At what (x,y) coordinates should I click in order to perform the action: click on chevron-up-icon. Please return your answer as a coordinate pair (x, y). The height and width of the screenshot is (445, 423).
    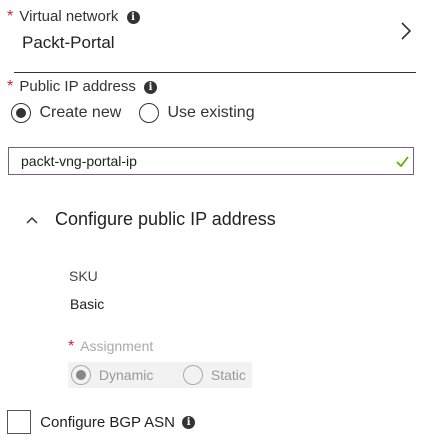
    Looking at the image, I should click on (32, 220).